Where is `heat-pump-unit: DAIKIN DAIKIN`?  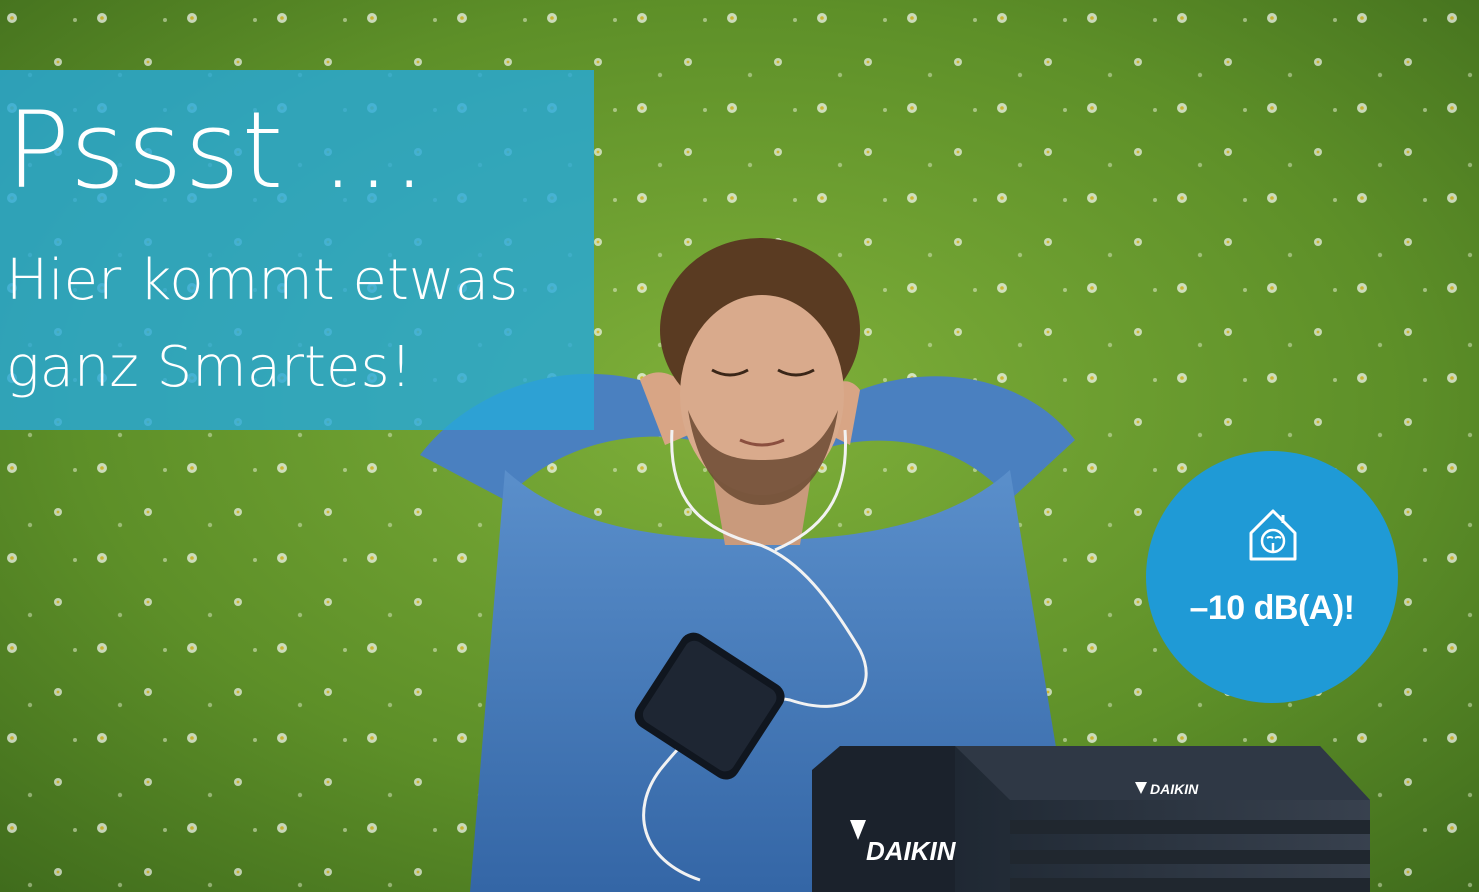 heat-pump-unit: DAIKIN DAIKIN is located at coordinates (1091, 819).